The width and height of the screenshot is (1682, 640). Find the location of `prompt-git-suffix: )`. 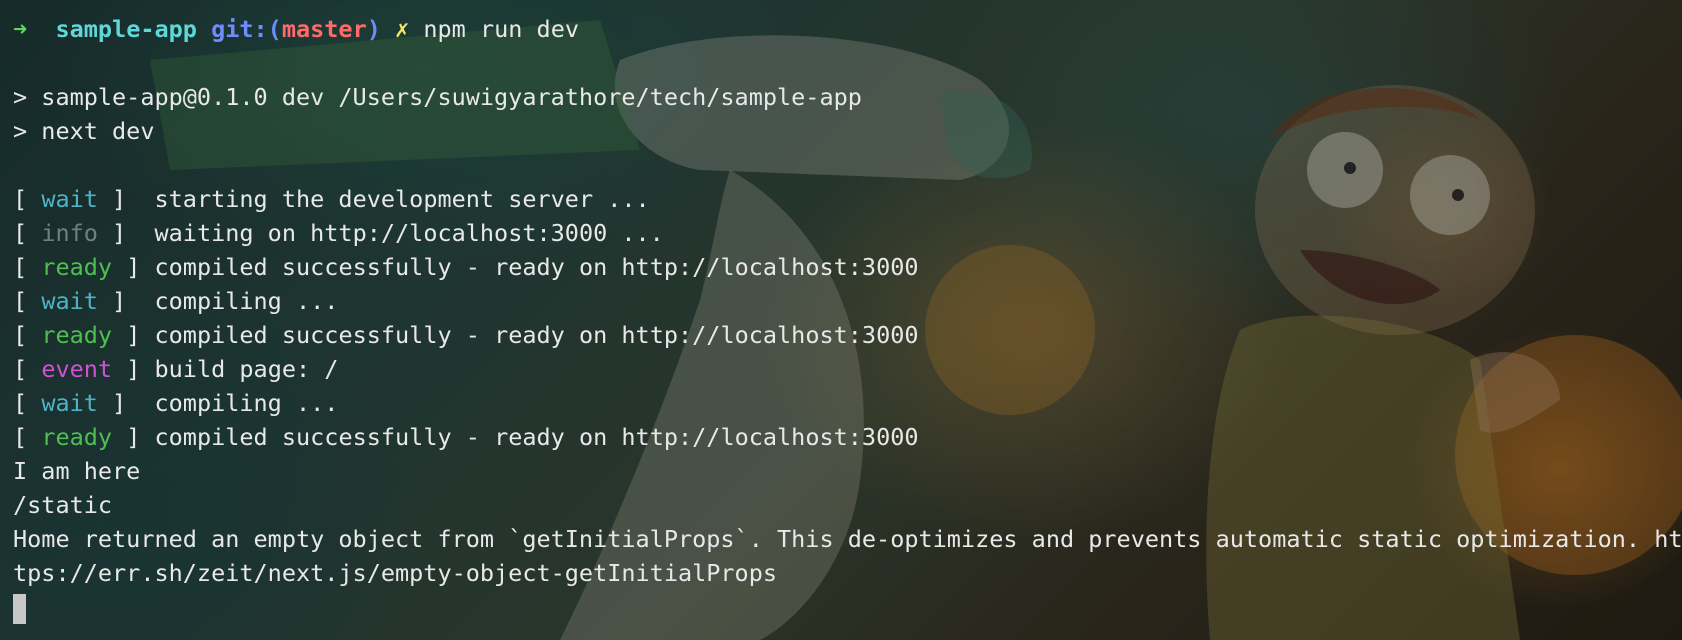

prompt-git-suffix: ) is located at coordinates (373, 29).